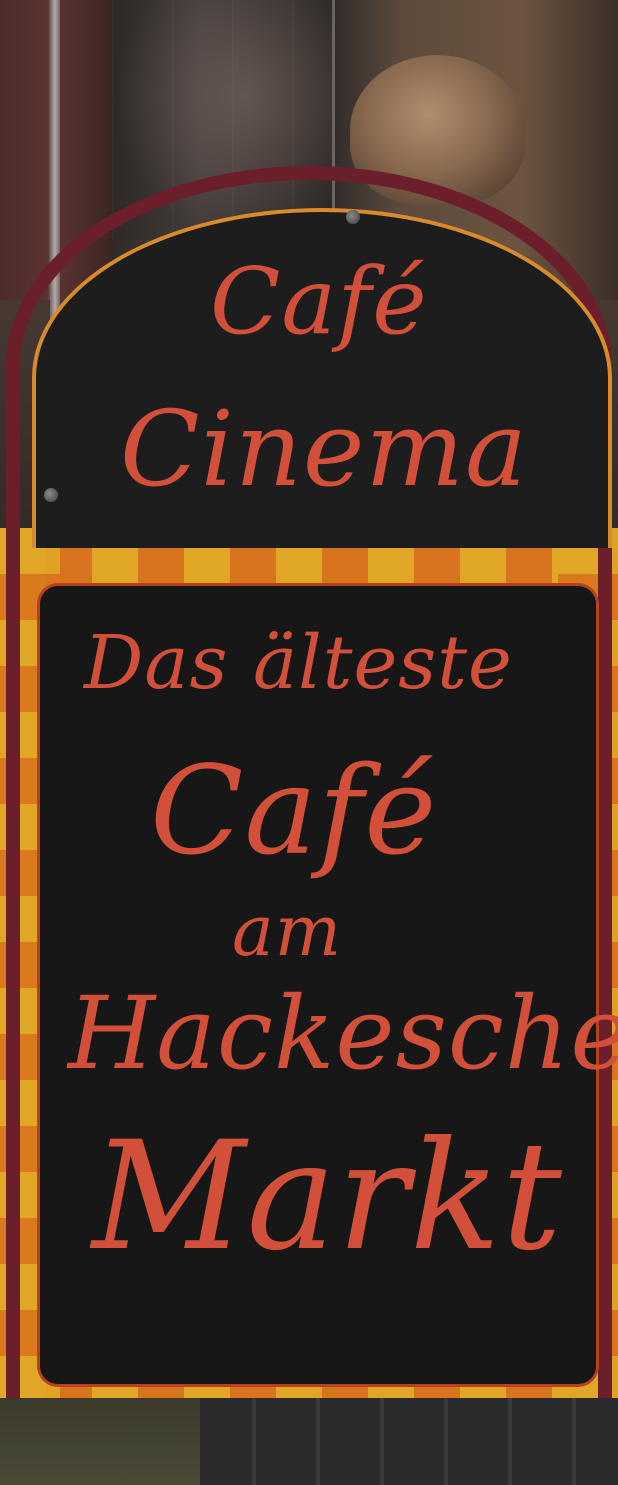 The image size is (618, 1485). Describe the element at coordinates (294, 811) in the screenshot. I see `board-line2: Café` at that location.